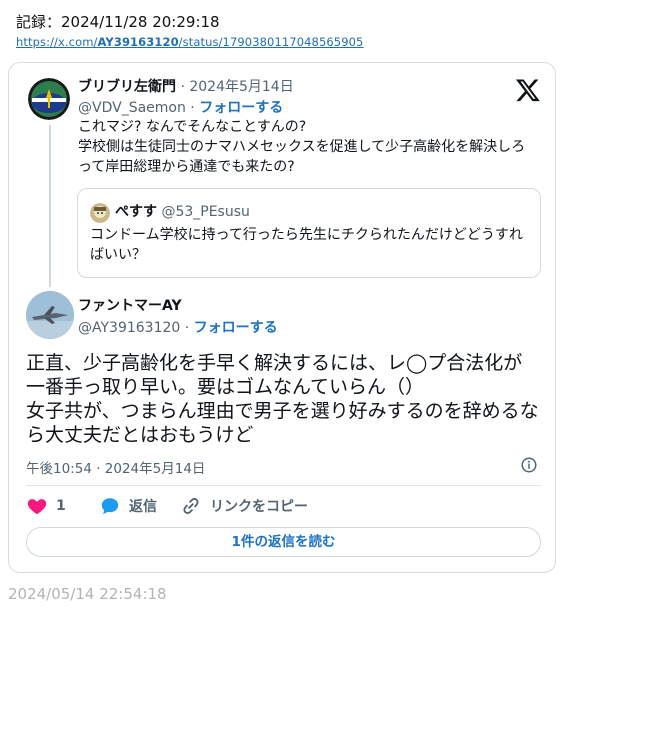 Image resolution: width=660 pixels, height=747 pixels. I want to click on author-handle: @53_PEsusu, so click(203, 212).